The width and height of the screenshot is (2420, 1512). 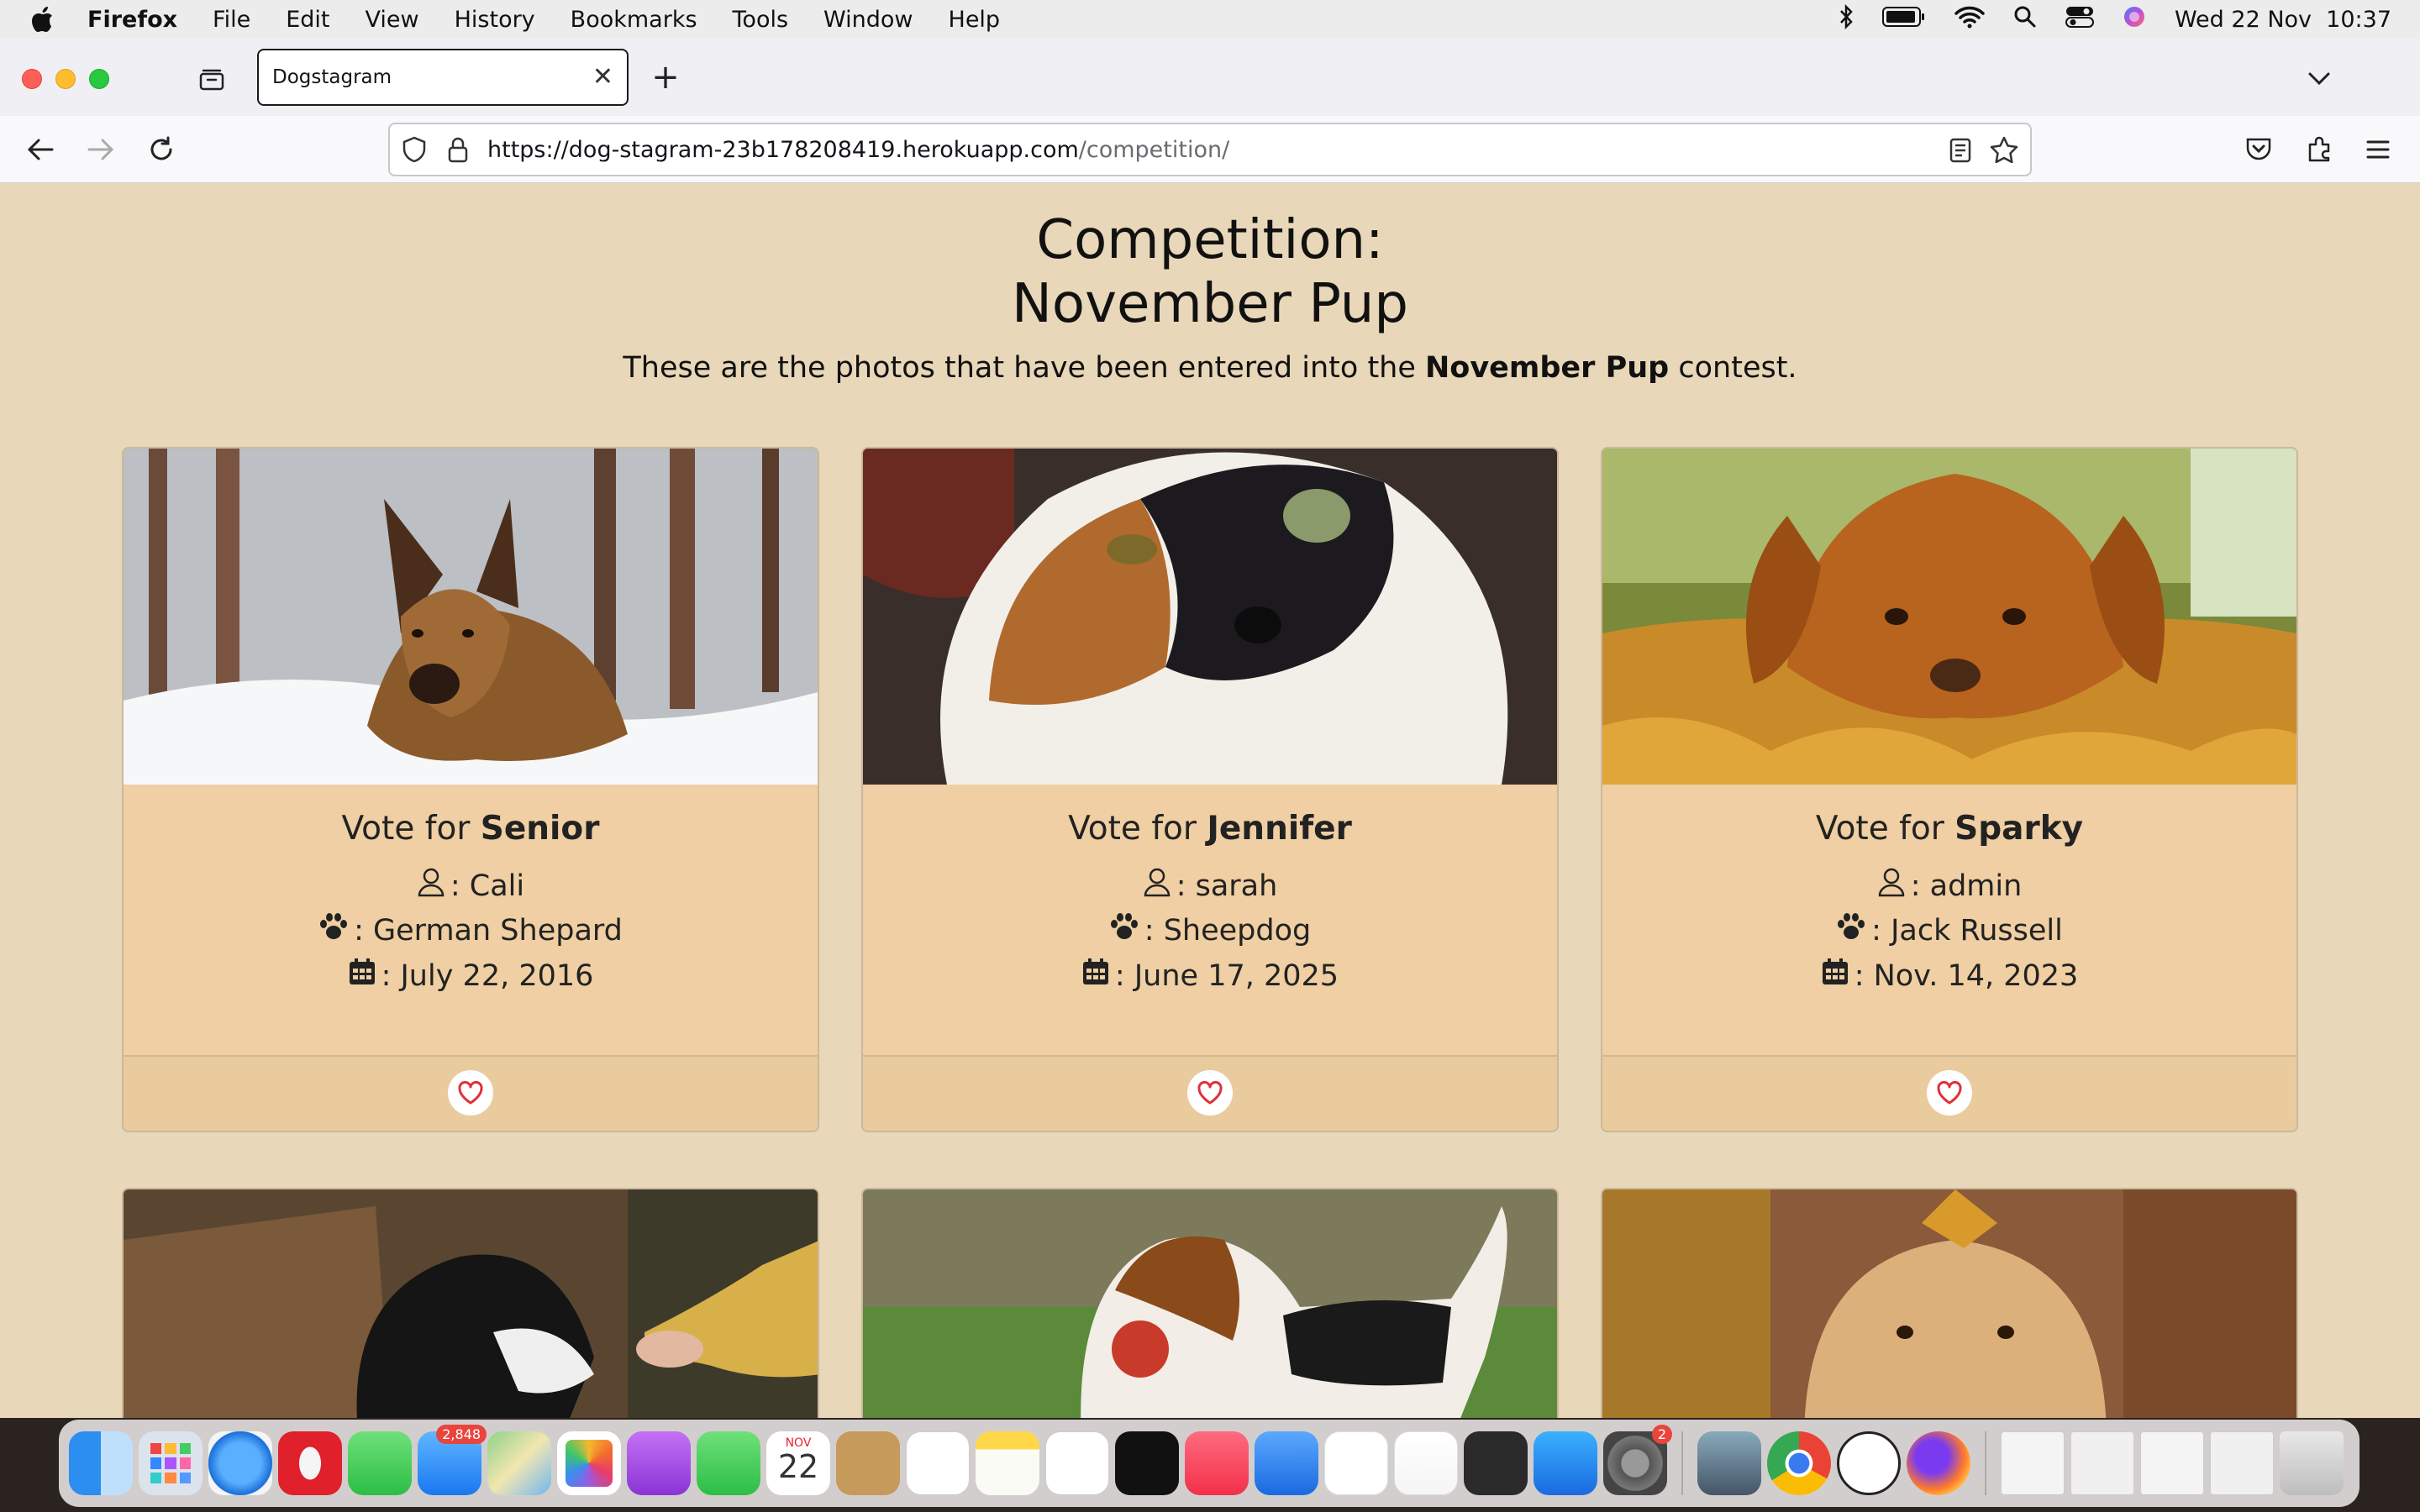 What do you see at coordinates (868, 20) in the screenshot?
I see `menu-window: Window` at bounding box center [868, 20].